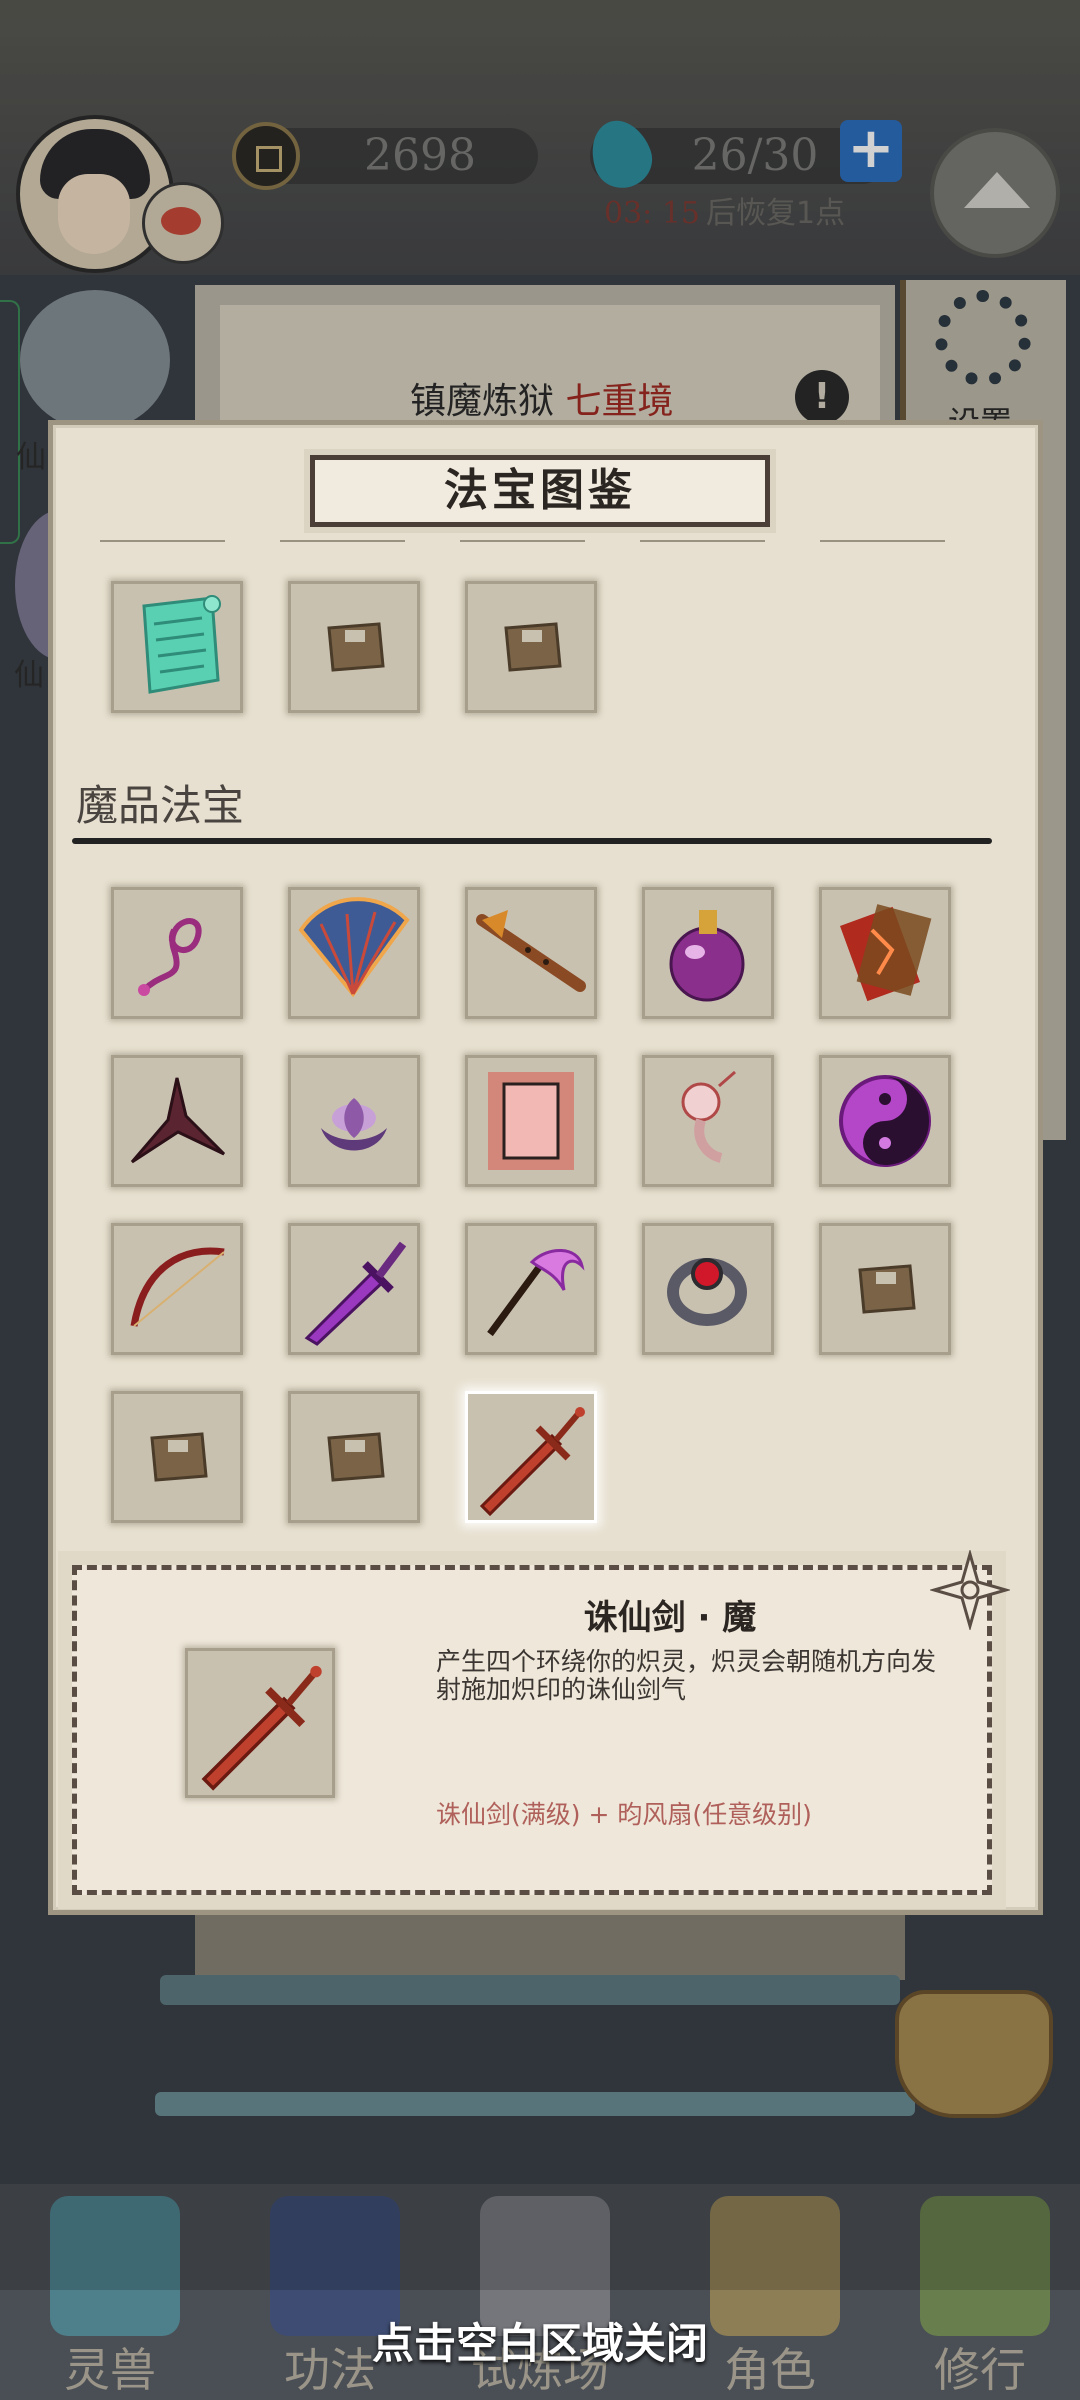  I want to click on flute-icon, so click(531, 951).